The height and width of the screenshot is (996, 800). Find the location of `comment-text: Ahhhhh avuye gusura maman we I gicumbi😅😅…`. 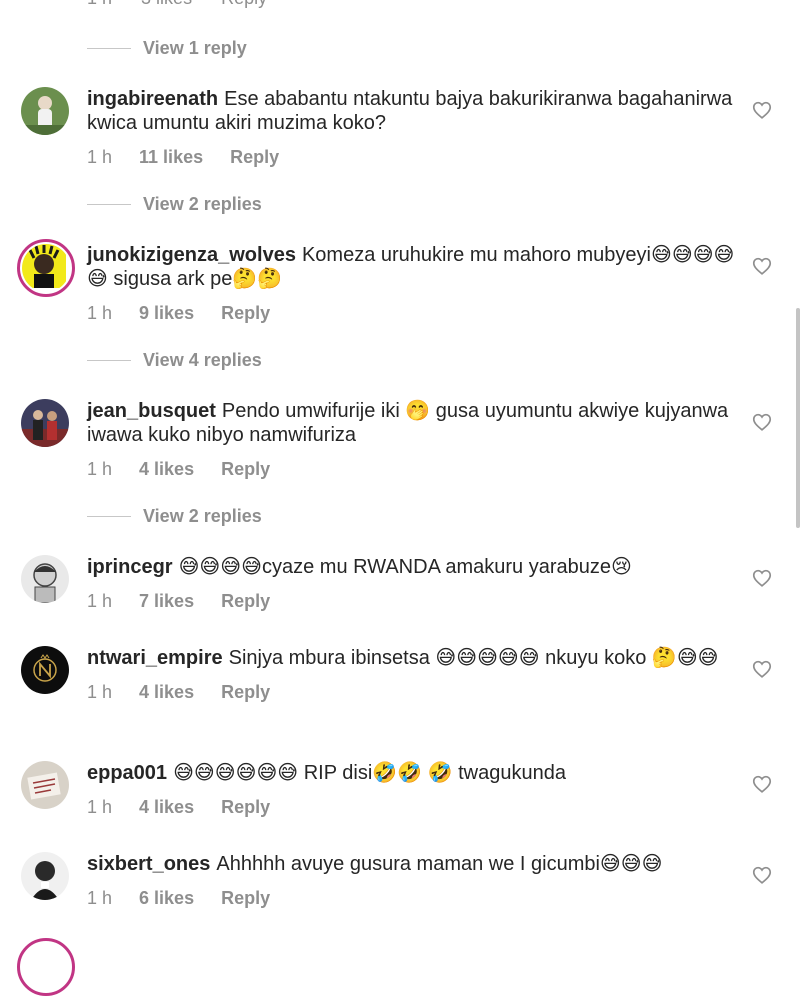

comment-text: Ahhhhh avuye gusura maman we I gicumbi😅😅… is located at coordinates (439, 864).